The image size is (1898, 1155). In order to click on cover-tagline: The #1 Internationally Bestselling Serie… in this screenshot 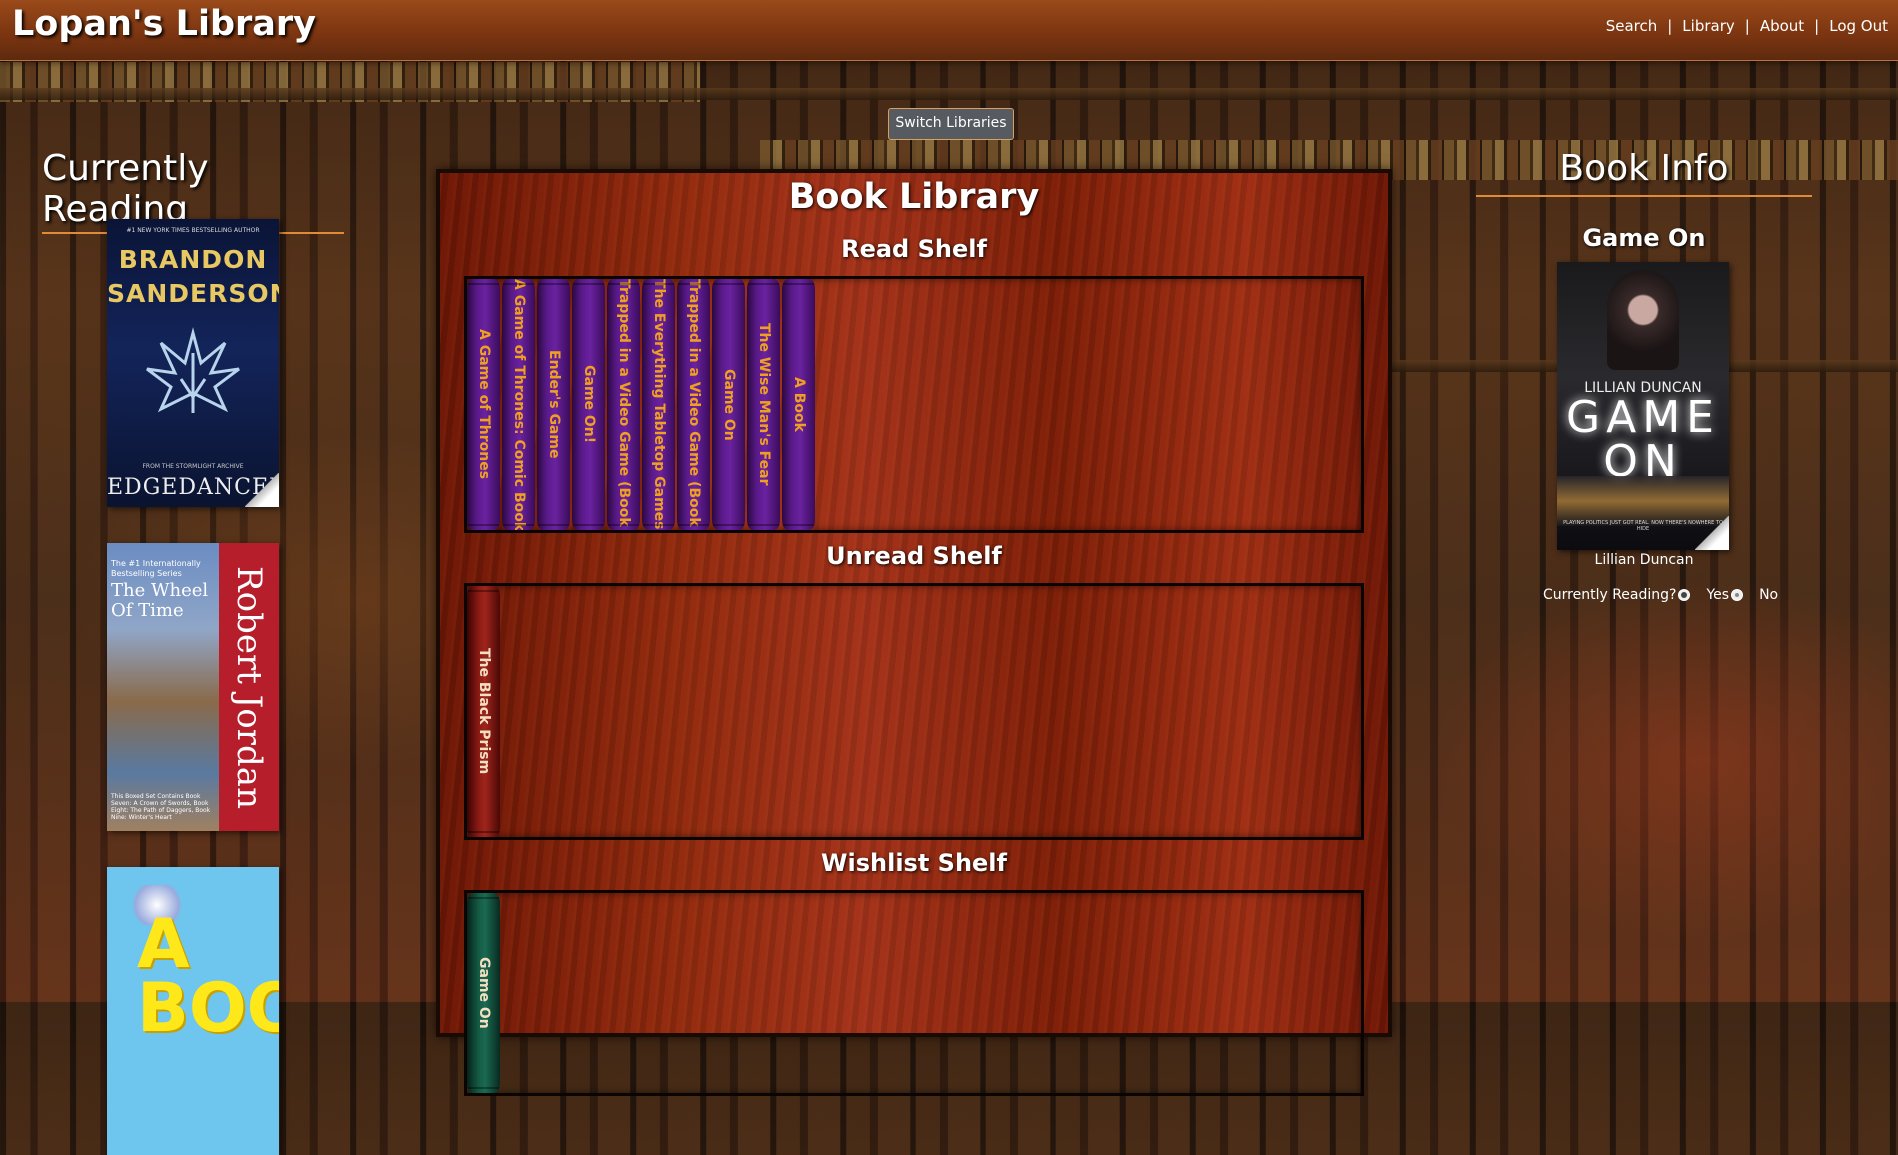, I will do `click(156, 568)`.